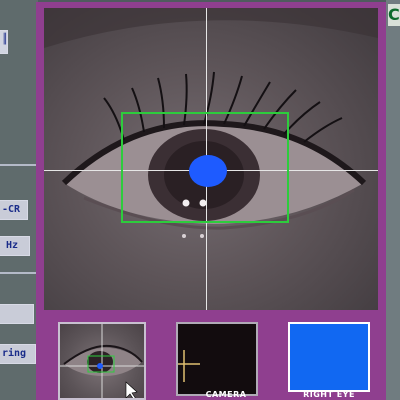 Image resolution: width=400 pixels, height=400 pixels. I want to click on sample-rate-label: Hz, so click(12, 245).